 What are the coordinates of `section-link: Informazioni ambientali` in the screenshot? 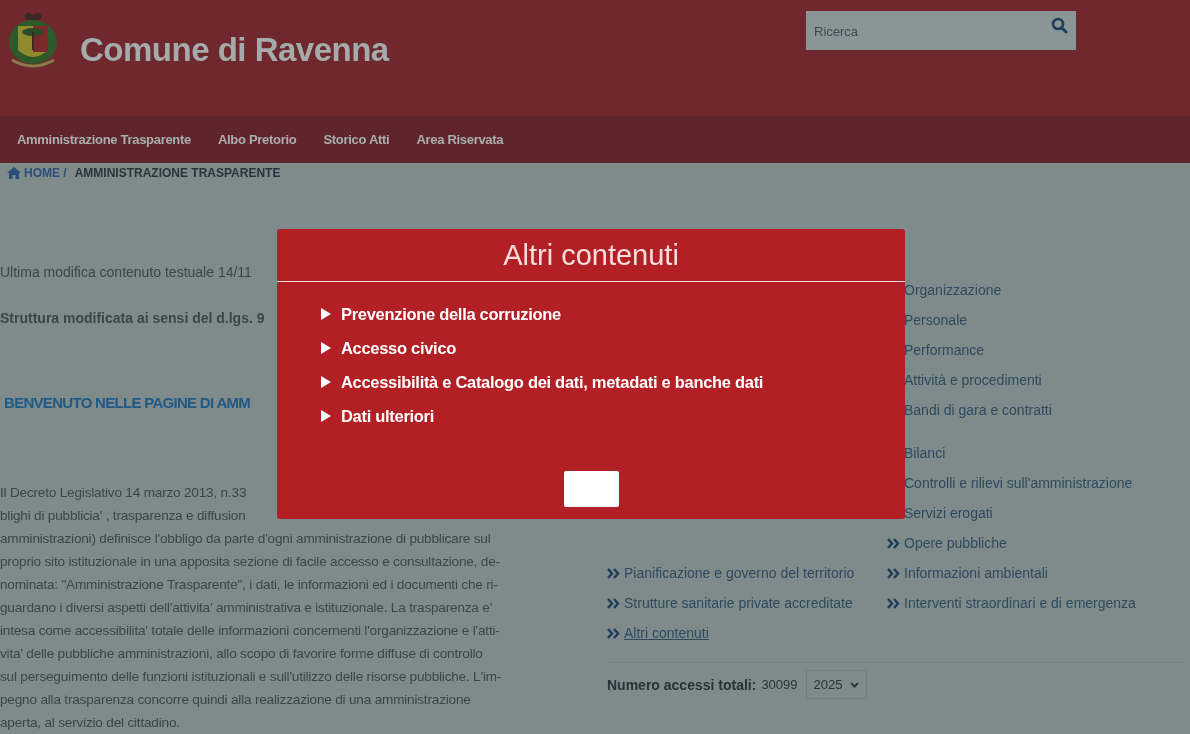 It's located at (976, 573).